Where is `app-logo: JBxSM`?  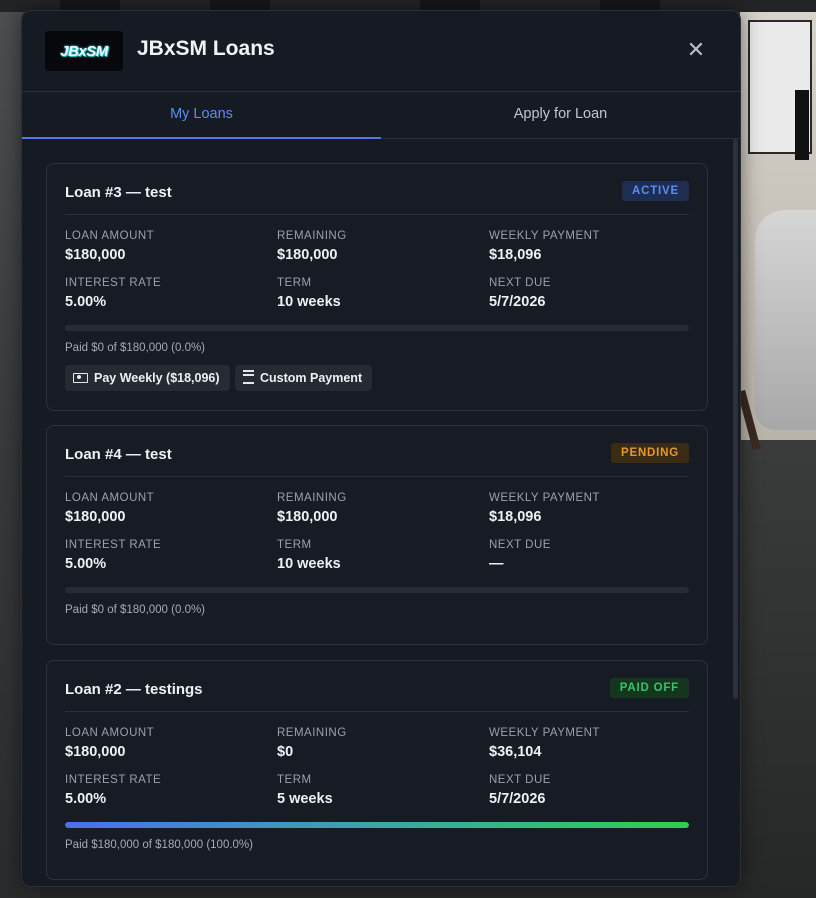
app-logo: JBxSM is located at coordinates (84, 51).